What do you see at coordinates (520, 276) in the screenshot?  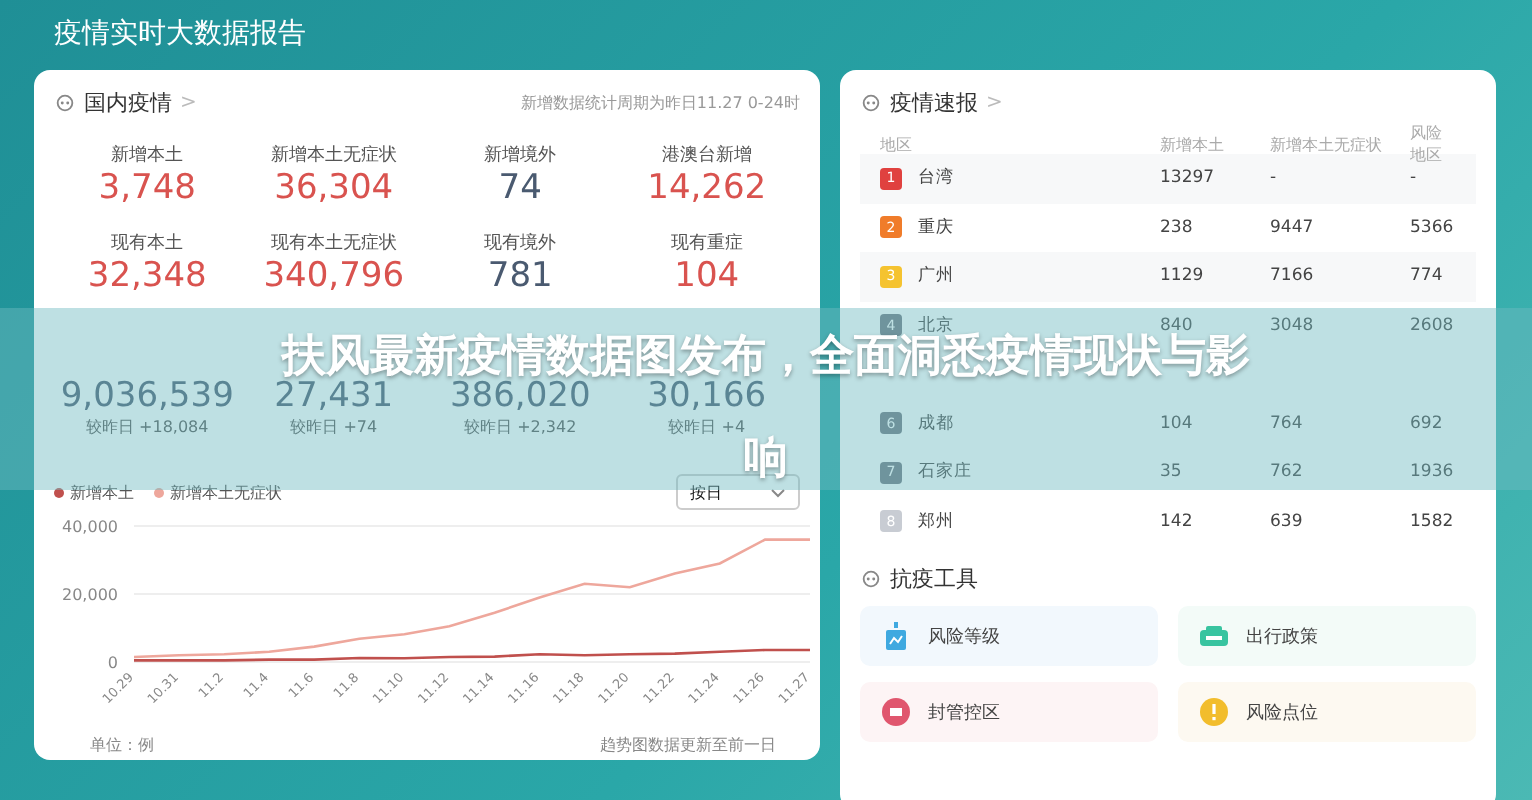 I see `stat-value: 781` at bounding box center [520, 276].